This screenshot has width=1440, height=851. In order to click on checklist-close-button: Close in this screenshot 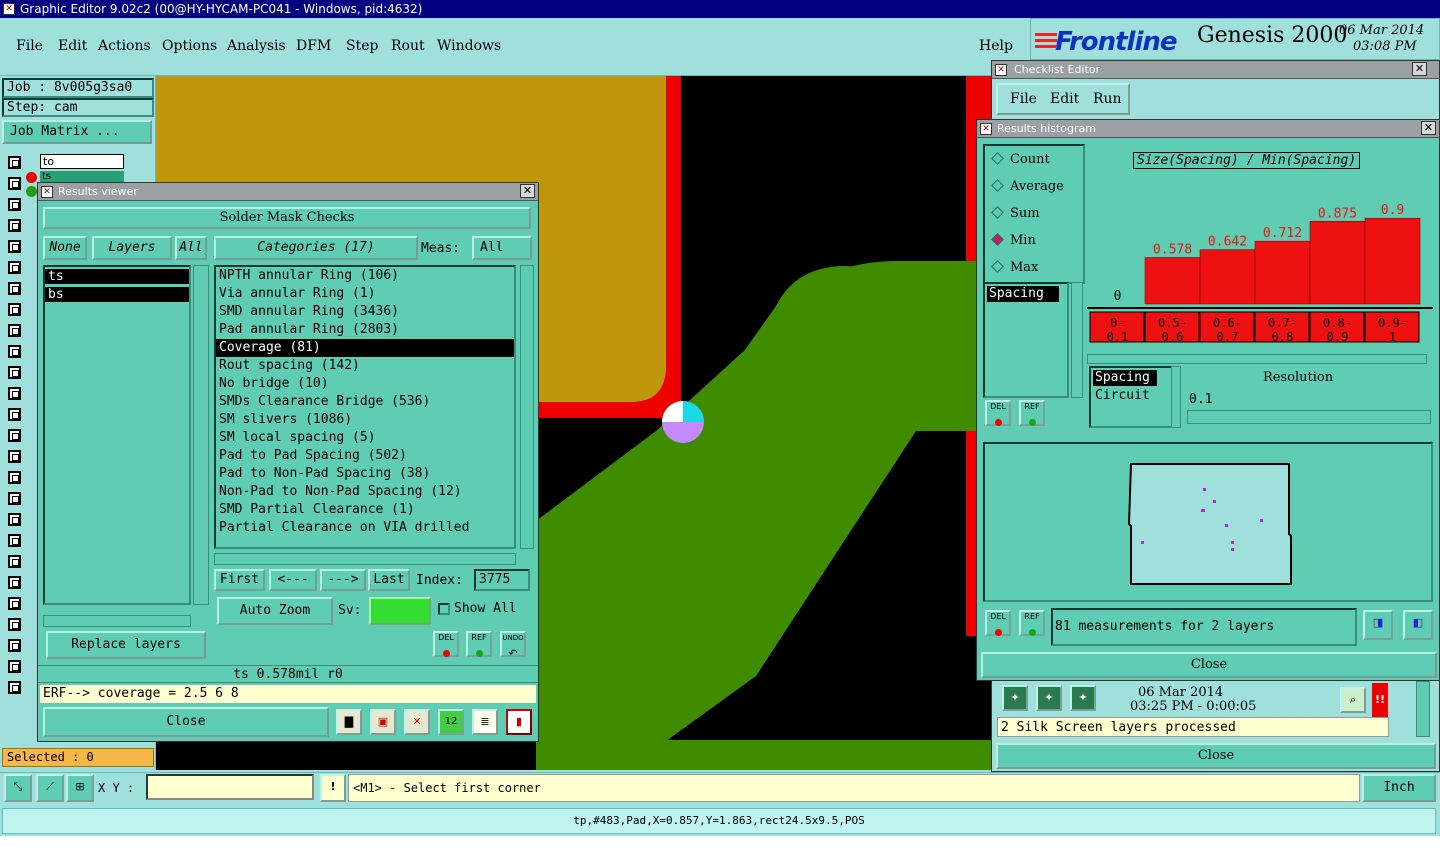, I will do `click(1216, 756)`.